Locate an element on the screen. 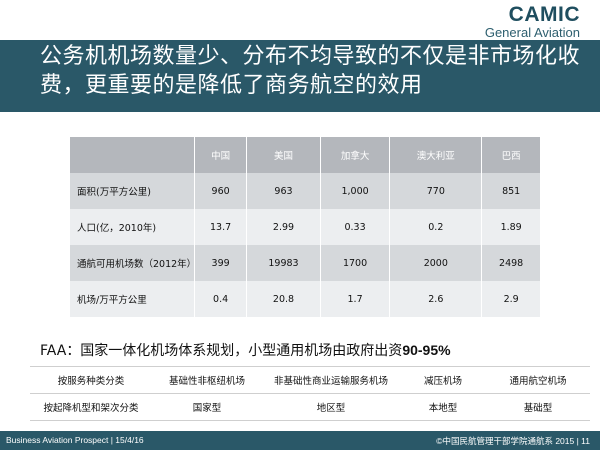  table-cell: 2.99 is located at coordinates (283, 227).